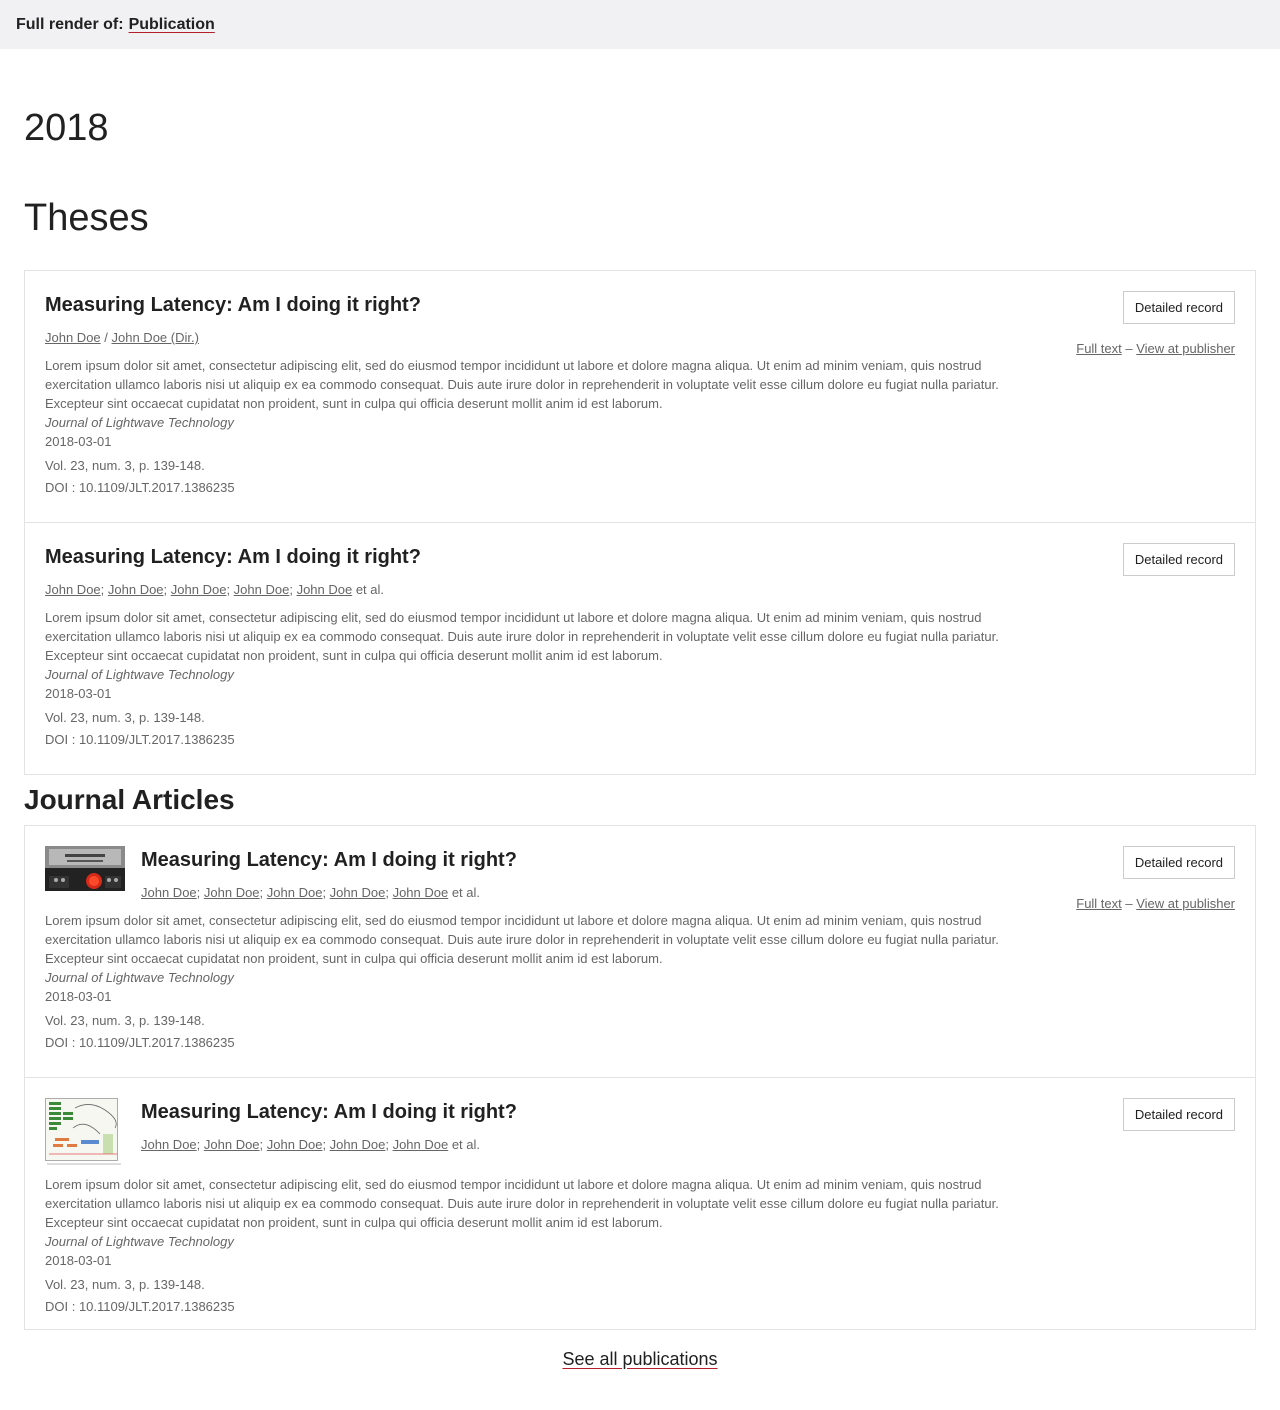  What do you see at coordinates (129, 799) in the screenshot?
I see `journal-articles-heading: Journal Articles` at bounding box center [129, 799].